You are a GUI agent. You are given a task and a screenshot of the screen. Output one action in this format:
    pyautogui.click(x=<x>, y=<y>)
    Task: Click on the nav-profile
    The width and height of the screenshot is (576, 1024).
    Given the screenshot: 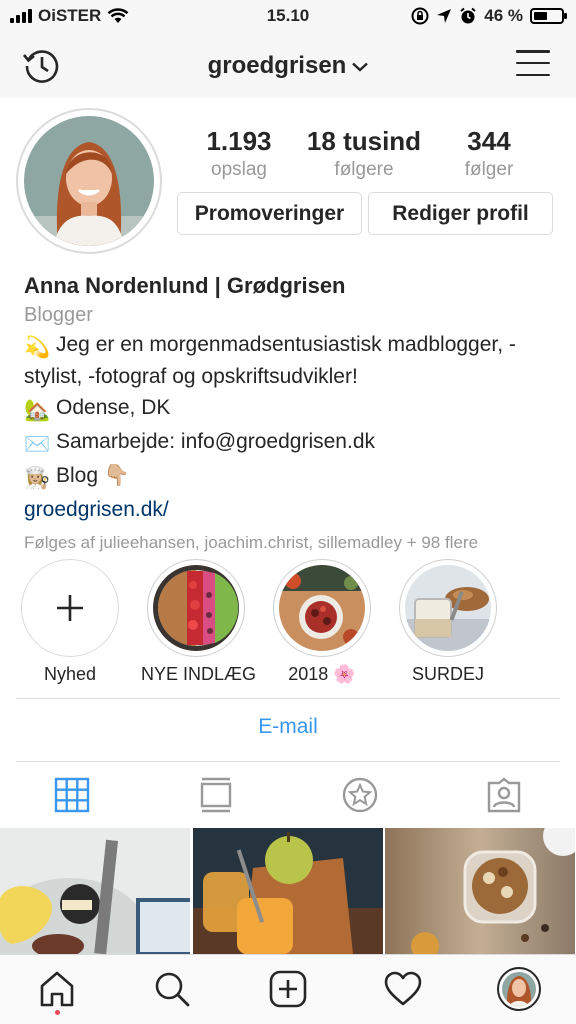 What is the action you would take?
    pyautogui.click(x=519, y=989)
    